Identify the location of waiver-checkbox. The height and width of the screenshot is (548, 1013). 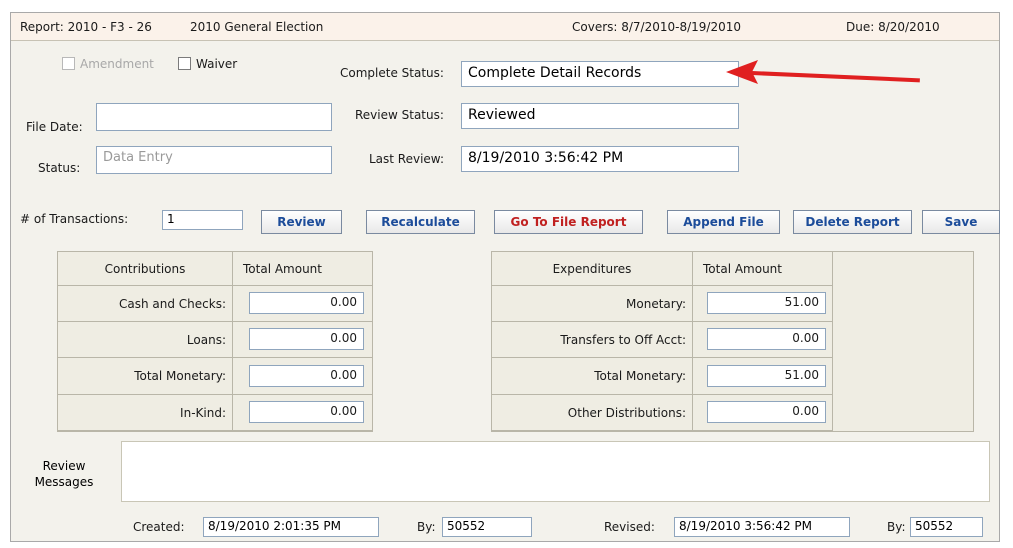
(184, 63).